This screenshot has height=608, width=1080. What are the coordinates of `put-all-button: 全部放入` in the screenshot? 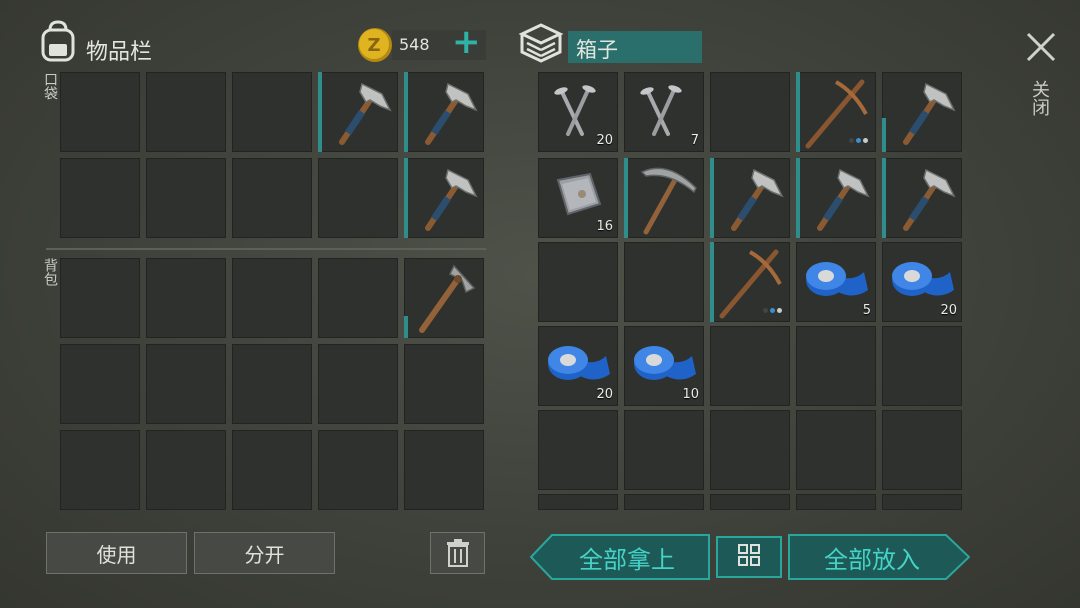 It's located at (879, 557).